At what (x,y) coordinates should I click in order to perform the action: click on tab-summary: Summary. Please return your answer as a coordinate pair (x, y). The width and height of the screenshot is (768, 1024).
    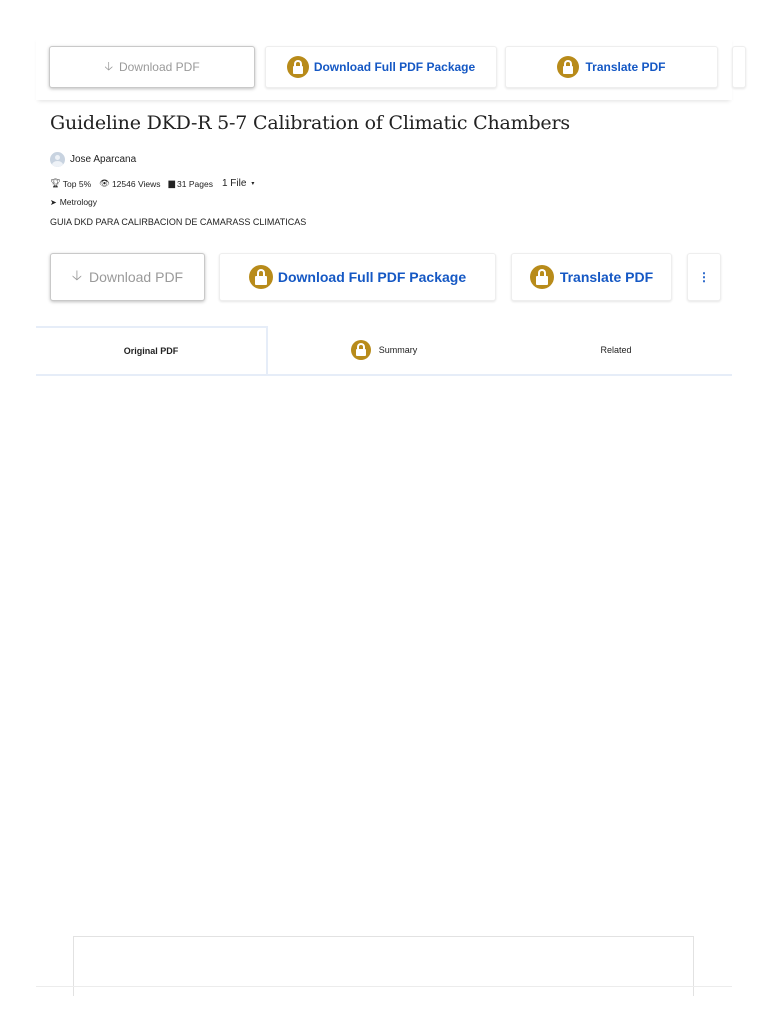
    Looking at the image, I should click on (384, 350).